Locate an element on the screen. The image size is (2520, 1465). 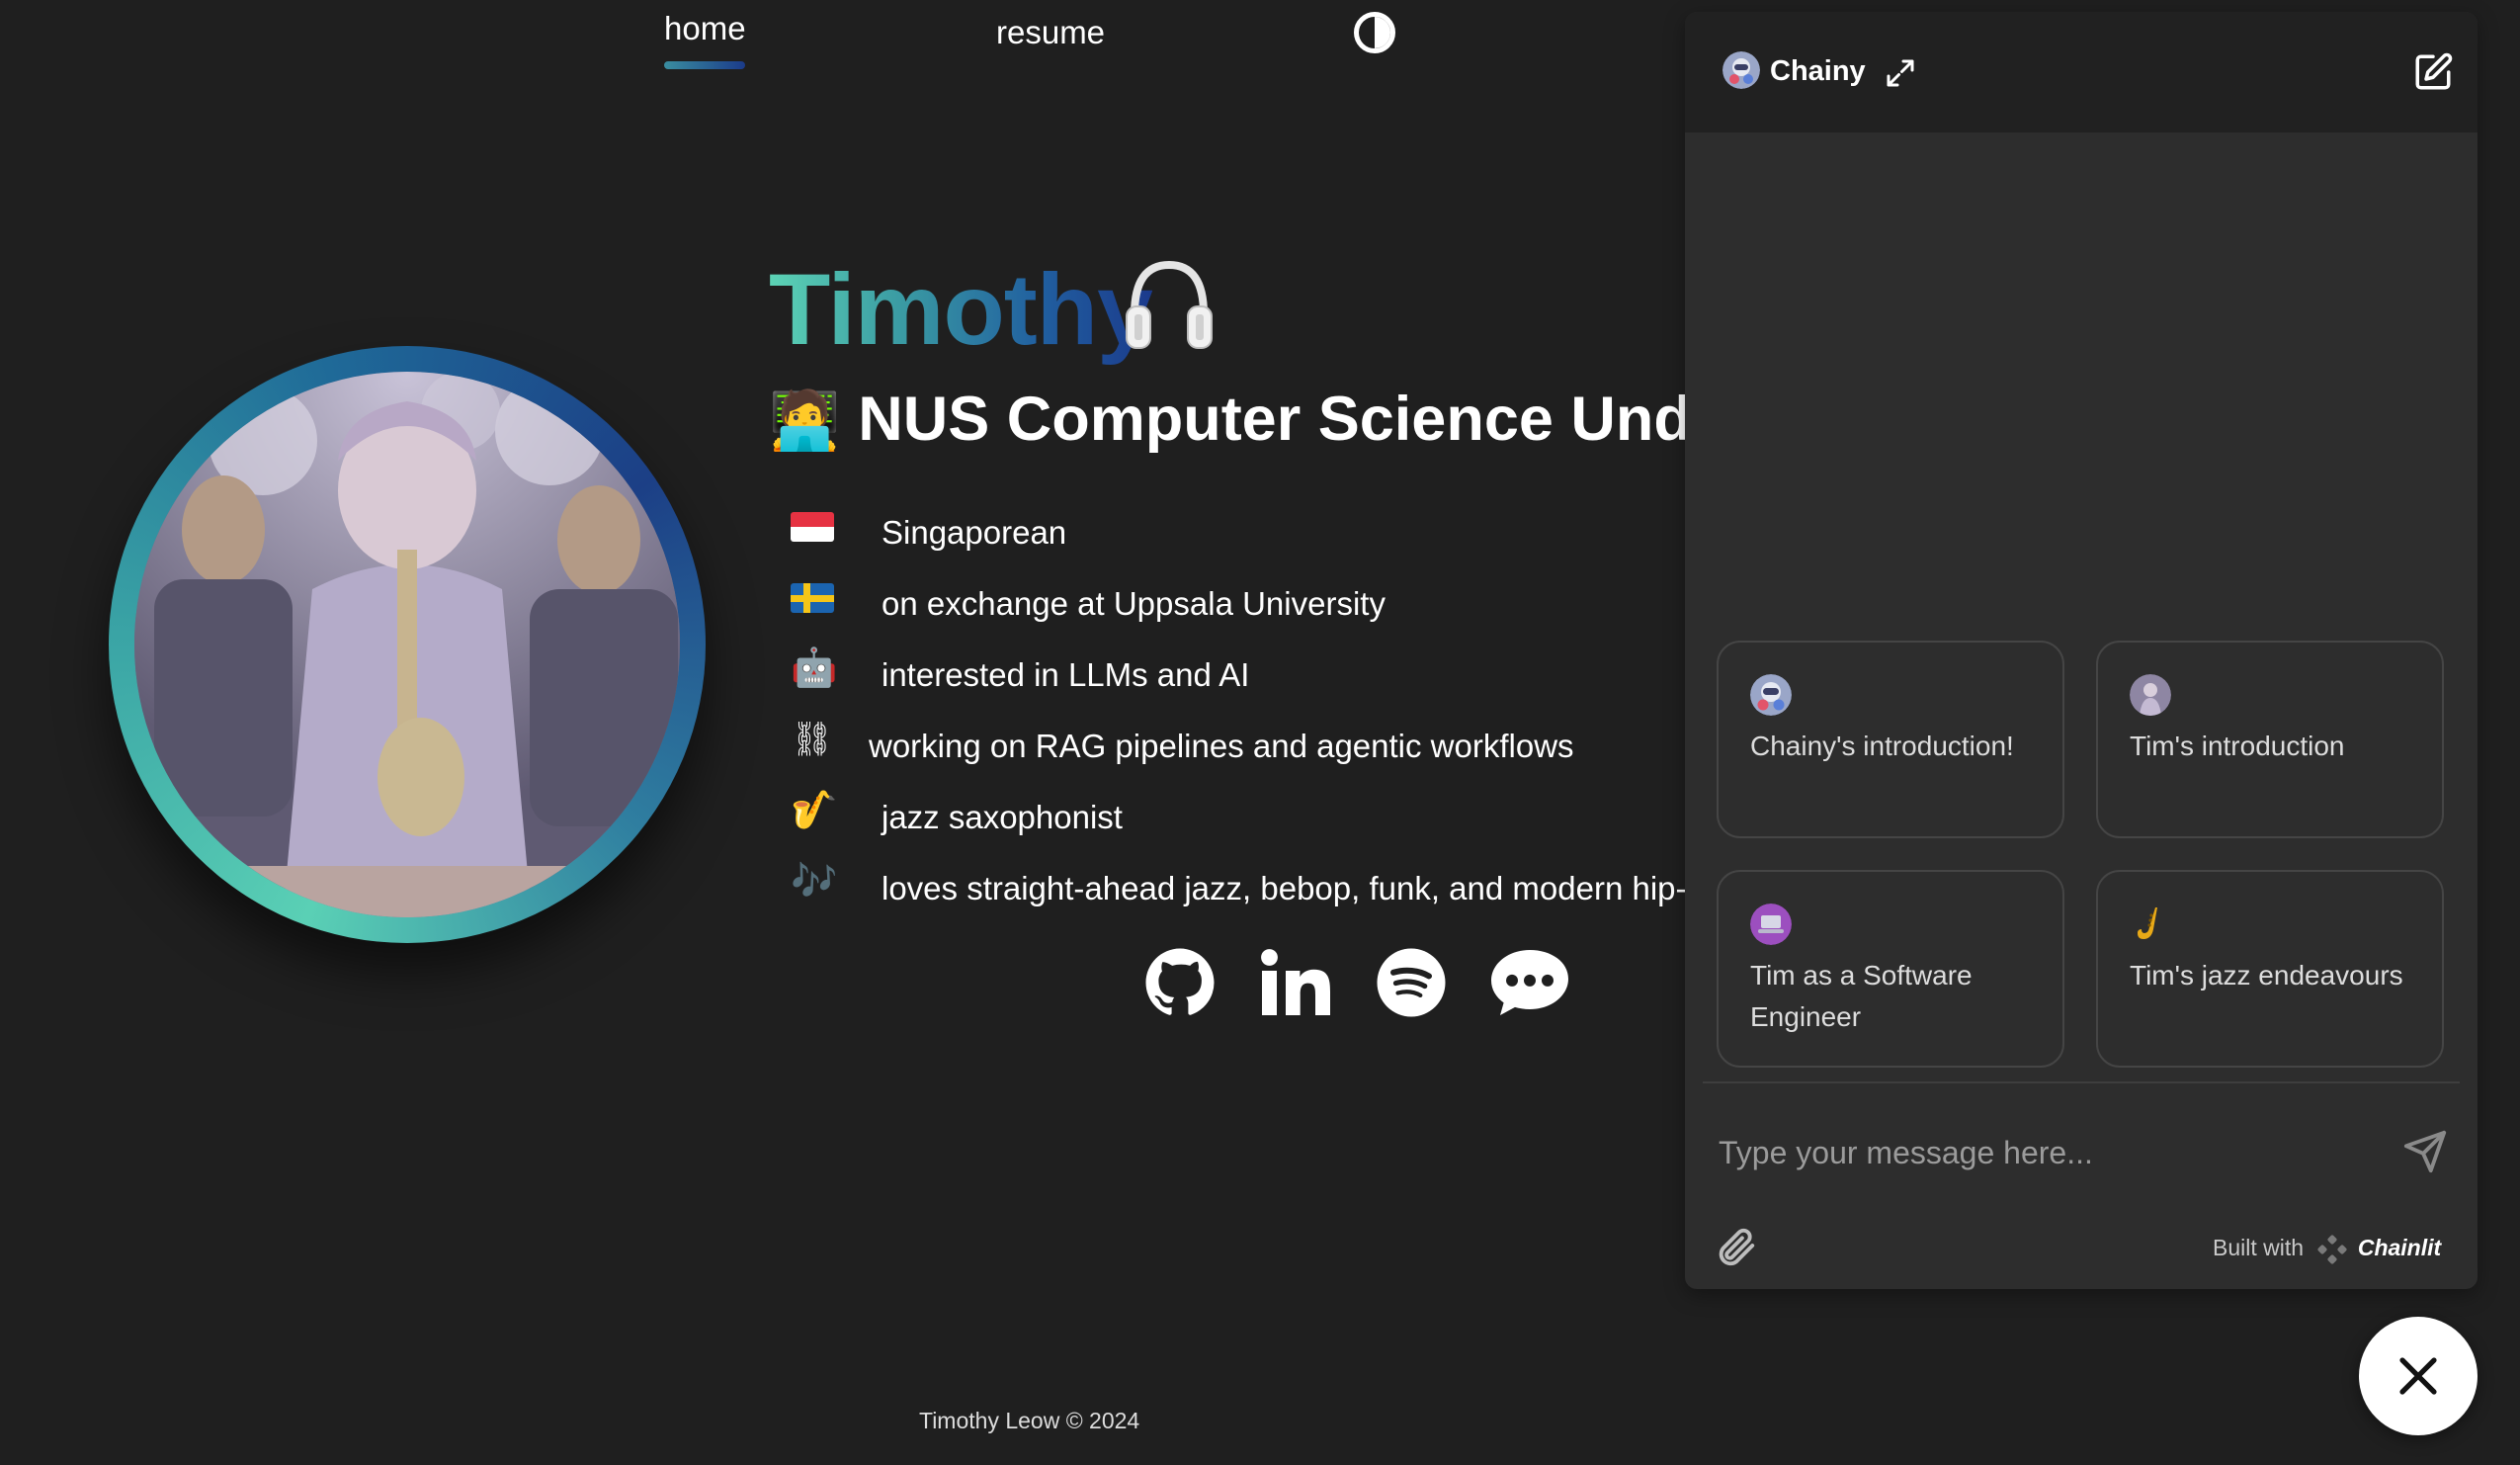
nav-resume-link: resume is located at coordinates (1050, 32).